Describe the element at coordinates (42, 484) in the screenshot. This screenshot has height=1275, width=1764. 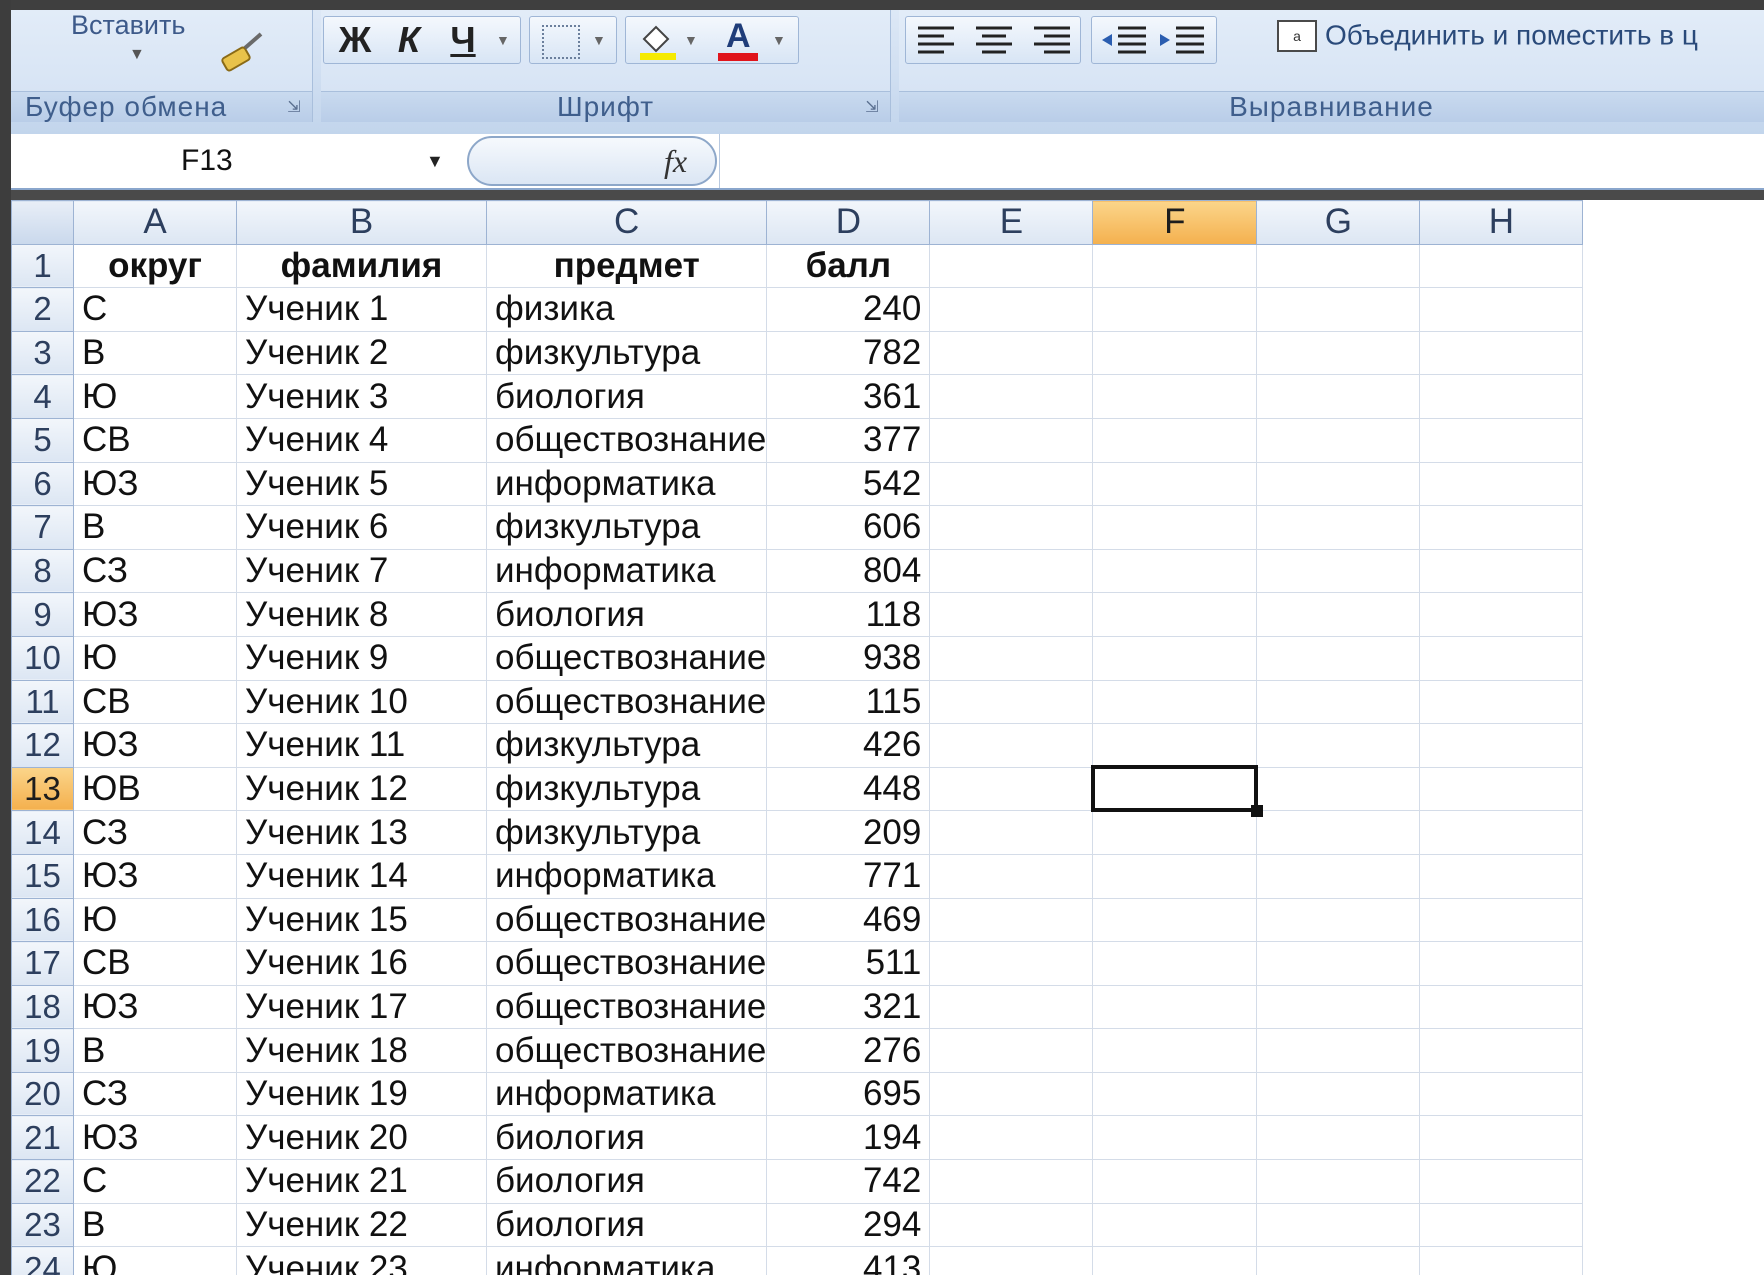
I see `row-header: 6` at that location.